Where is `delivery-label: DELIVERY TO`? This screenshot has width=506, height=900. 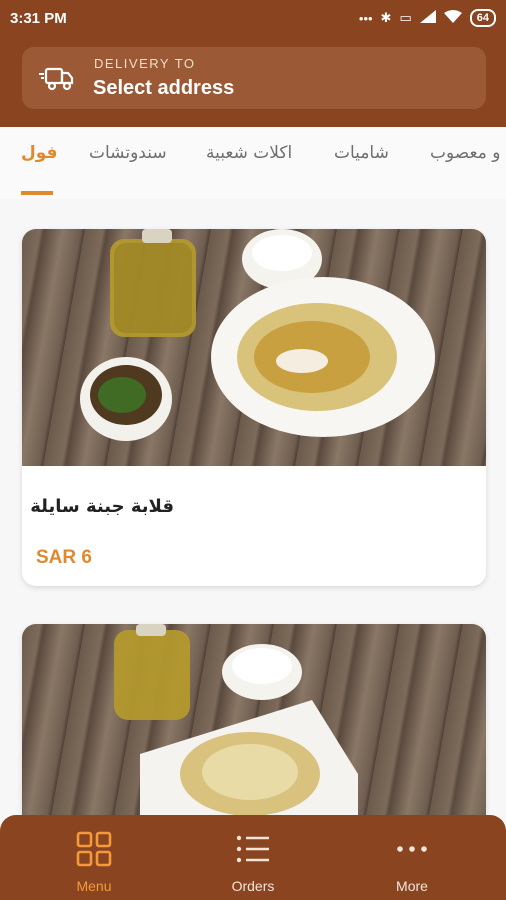
delivery-label: DELIVERY TO is located at coordinates (145, 63).